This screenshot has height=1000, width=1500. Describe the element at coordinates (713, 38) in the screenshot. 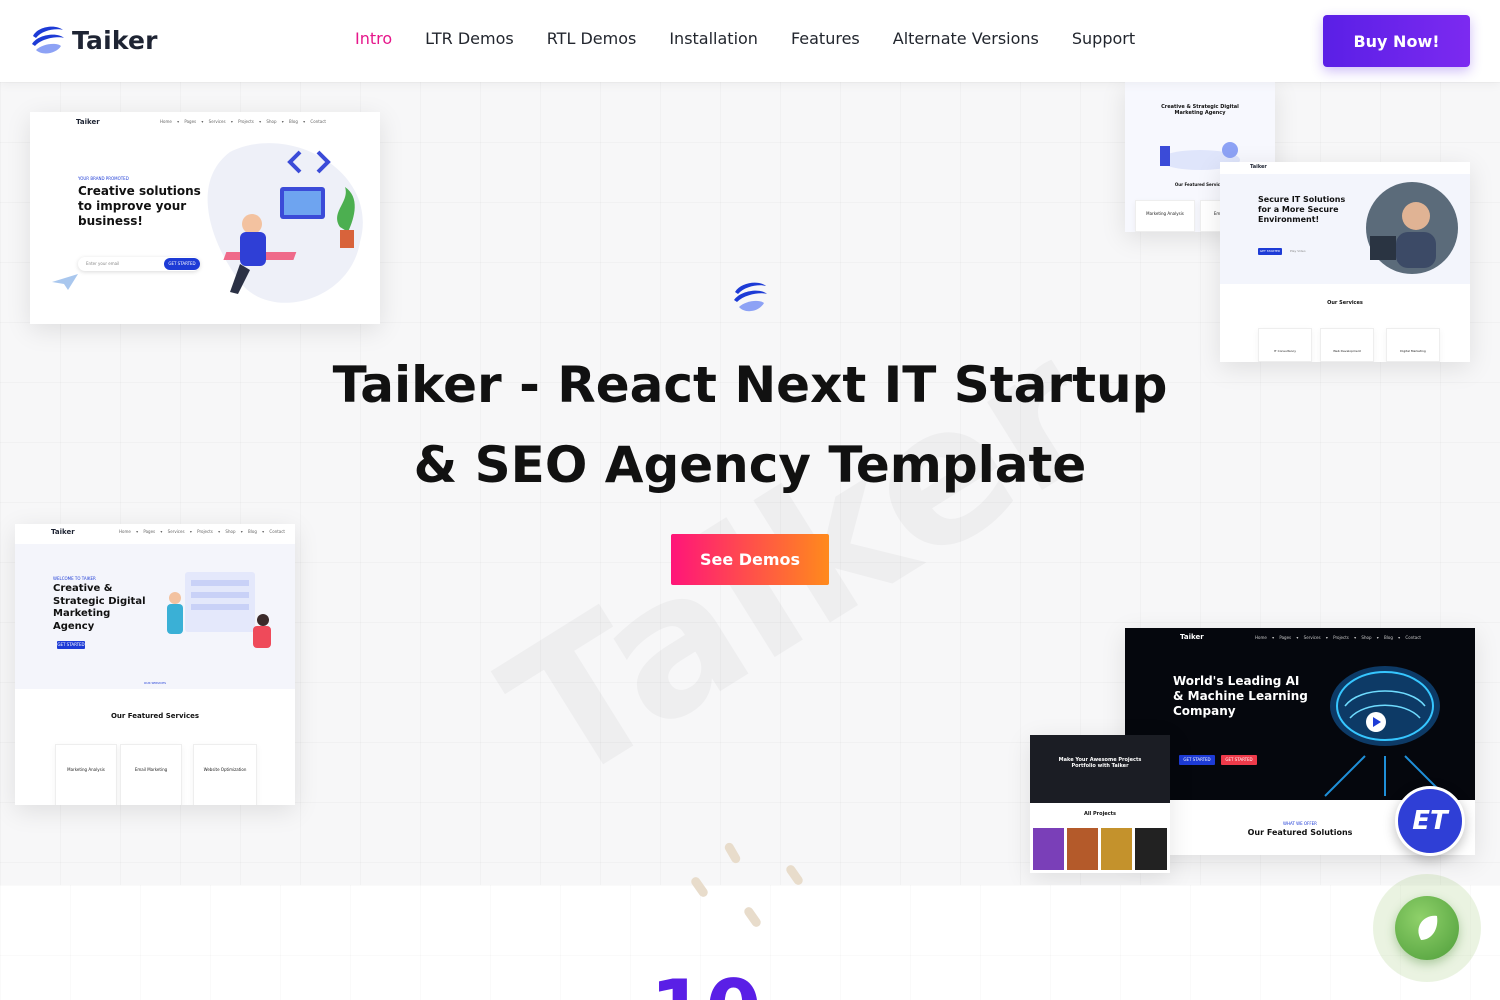

I see `nav-installation: Installation` at that location.